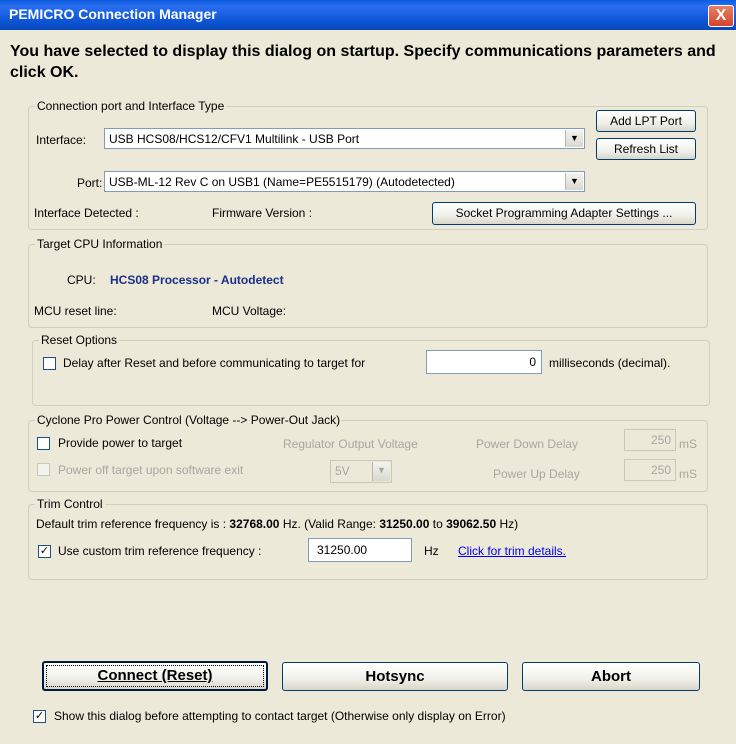 The image size is (736, 744). Describe the element at coordinates (329, 524) in the screenshot. I see `trim-valid-prefix: Hz. (Valid Range:` at that location.